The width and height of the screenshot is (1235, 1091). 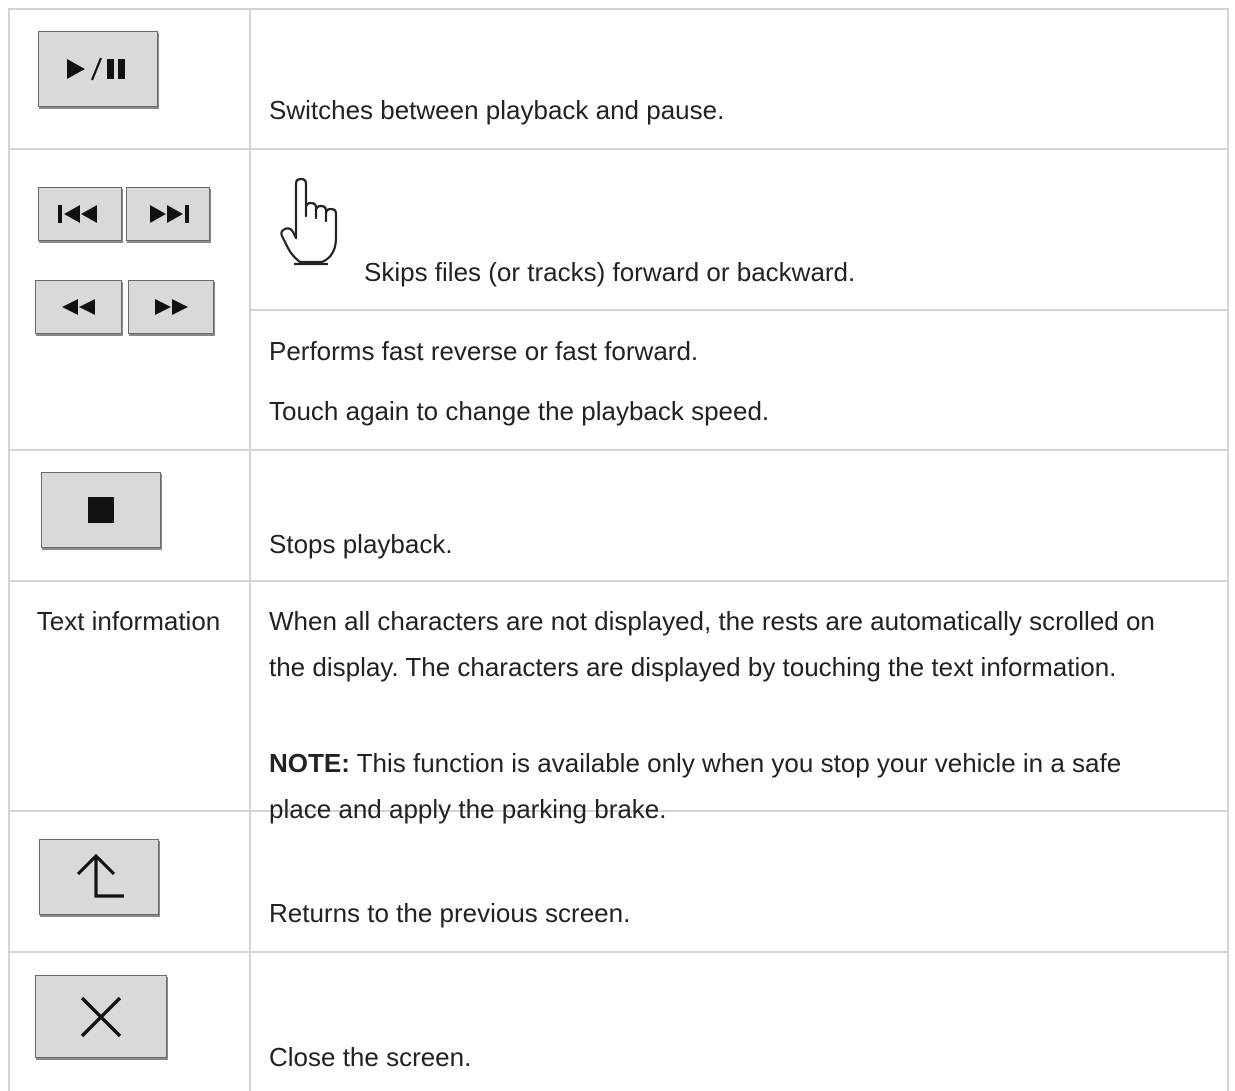 What do you see at coordinates (311, 224) in the screenshot?
I see `hand-touch-icon` at bounding box center [311, 224].